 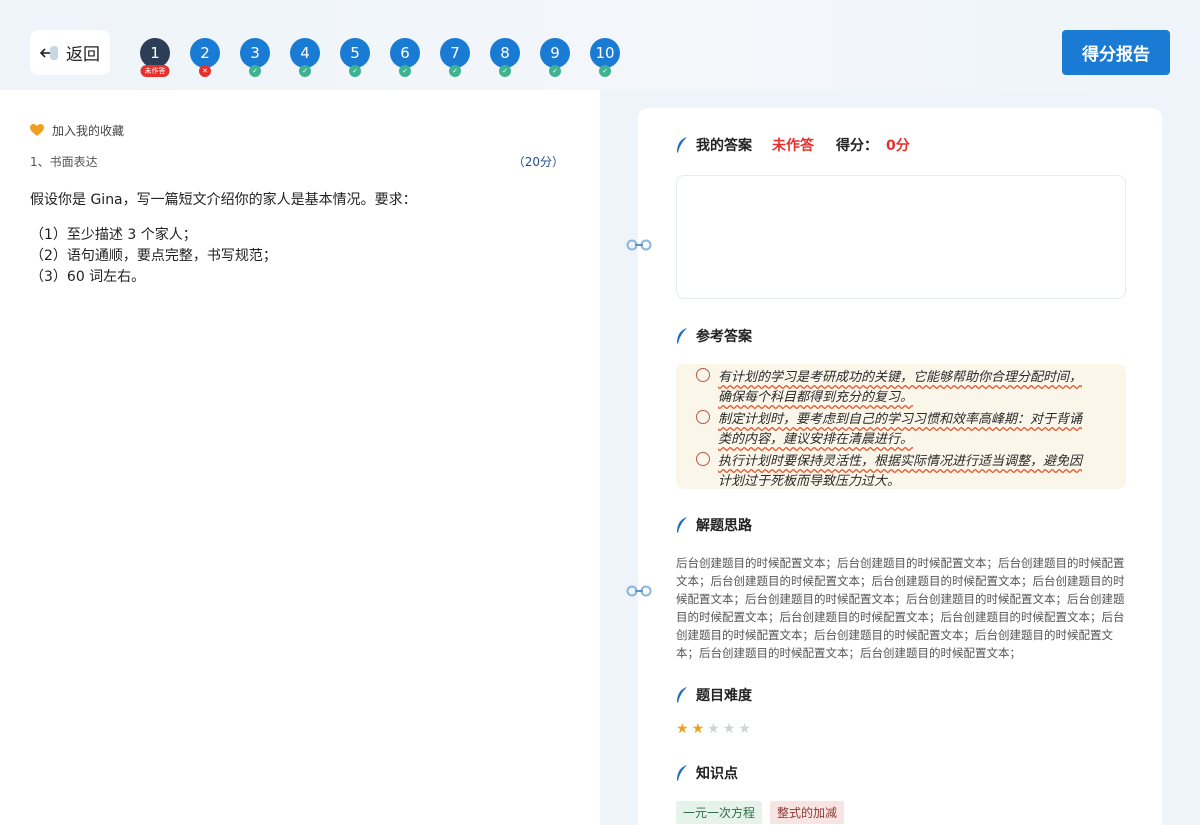 I want to click on wrong-badge: ✕, so click(x=205, y=71).